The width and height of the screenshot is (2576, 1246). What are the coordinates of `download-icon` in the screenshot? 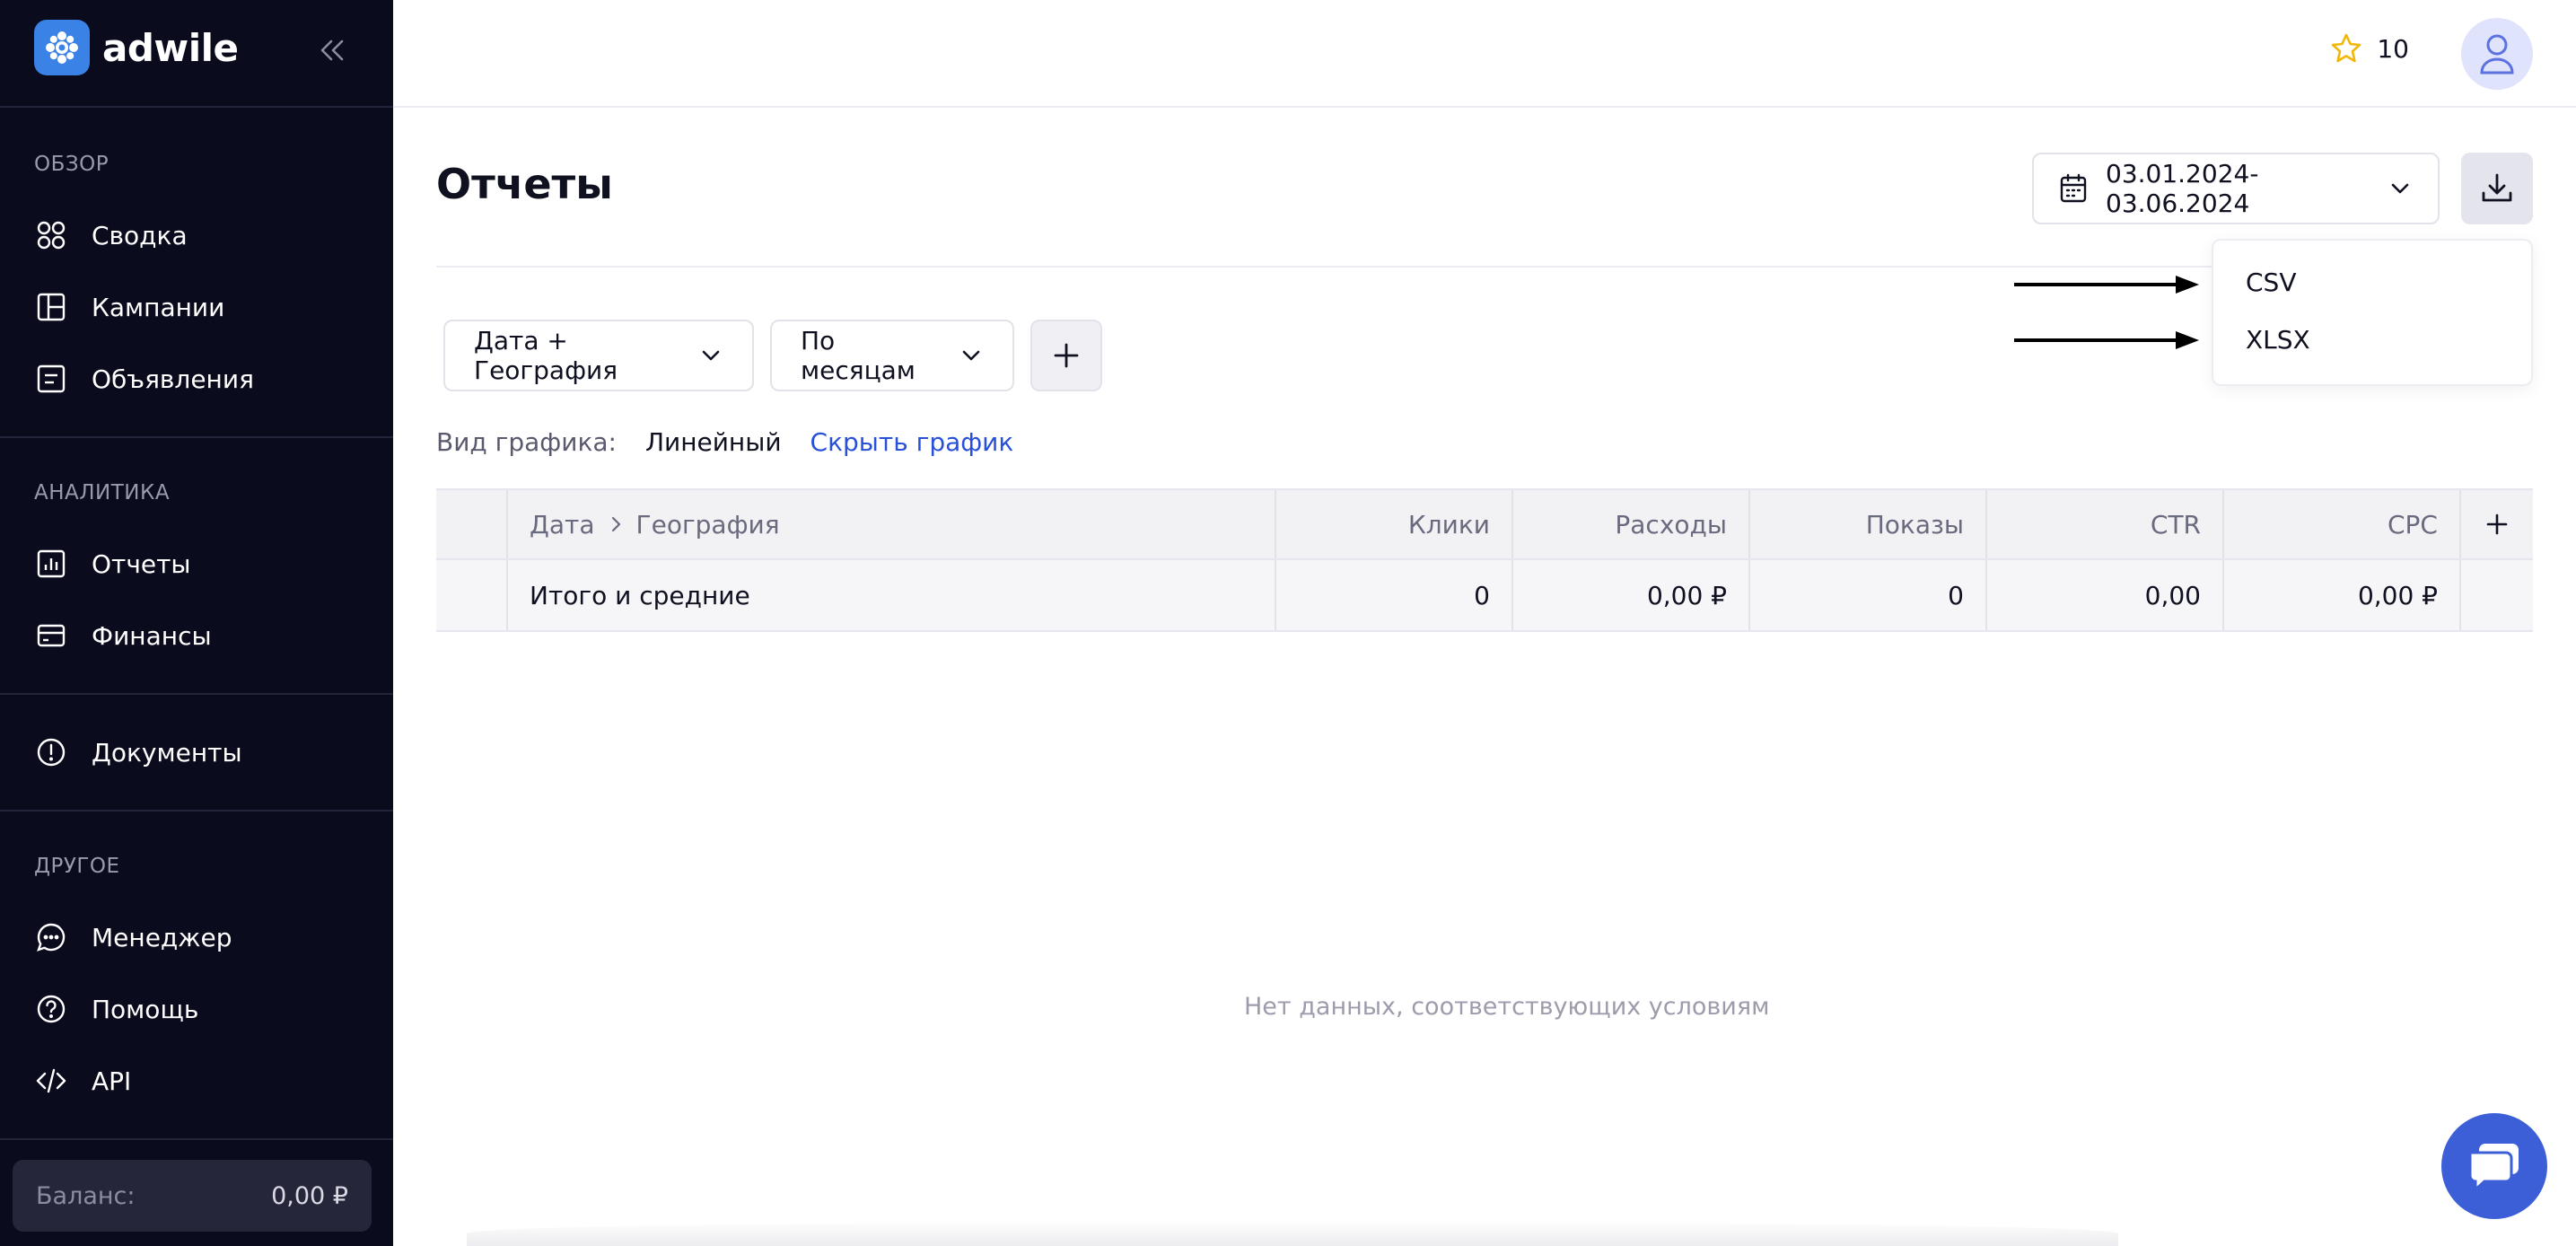 It's located at (2497, 188).